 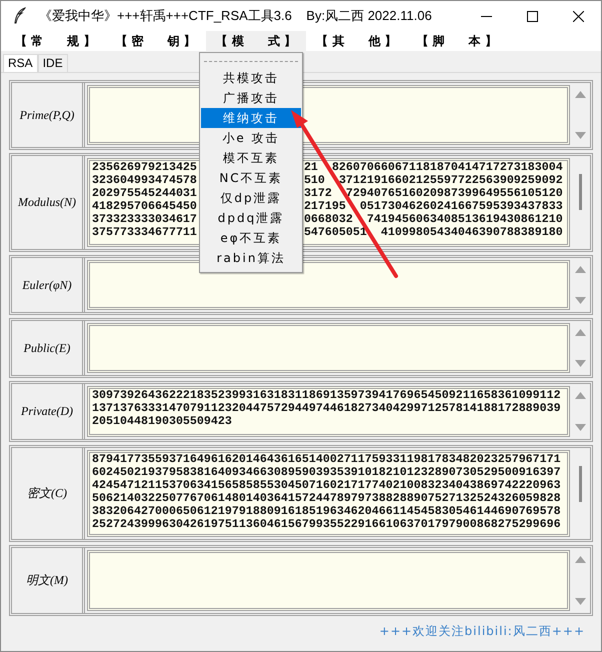 I want to click on window-title: 《爱我中华》+++轩禹+++CTF_RSA工具3.6 By:风二西 2022.11.06, so click(x=236, y=16).